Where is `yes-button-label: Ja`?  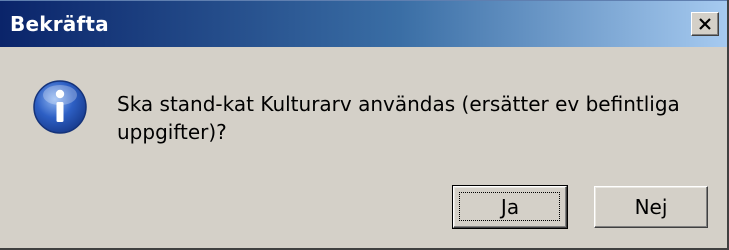 yes-button-label: Ja is located at coordinates (510, 207).